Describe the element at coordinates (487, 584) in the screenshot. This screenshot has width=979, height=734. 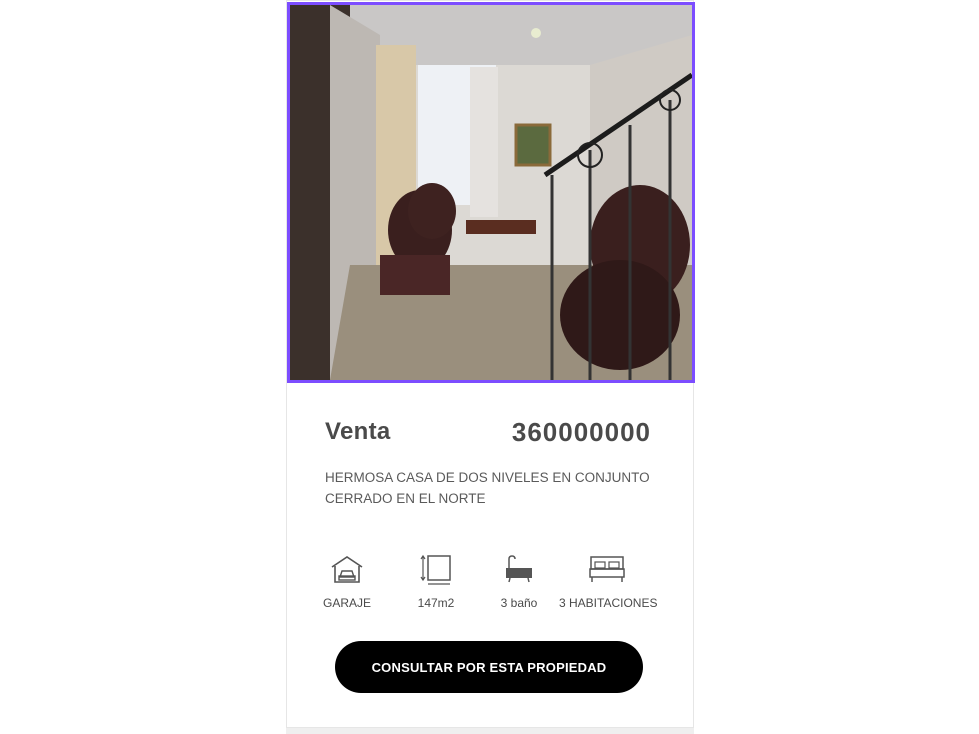
I see `features-row: GARAJE 147m2 3 baño 3 HABITACIONES` at that location.